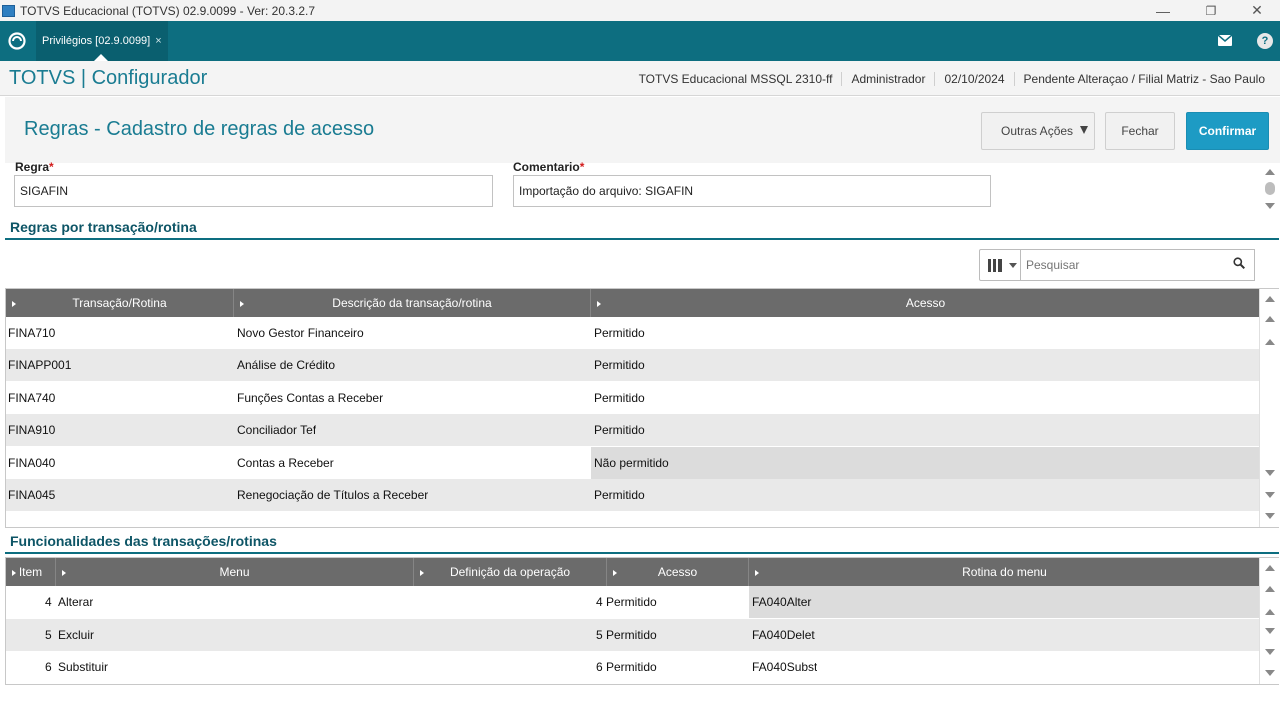 Image resolution: width=1280 pixels, height=720 pixels. Describe the element at coordinates (108, 78) in the screenshot. I see `app-title: TOTVS | Configurador` at that location.